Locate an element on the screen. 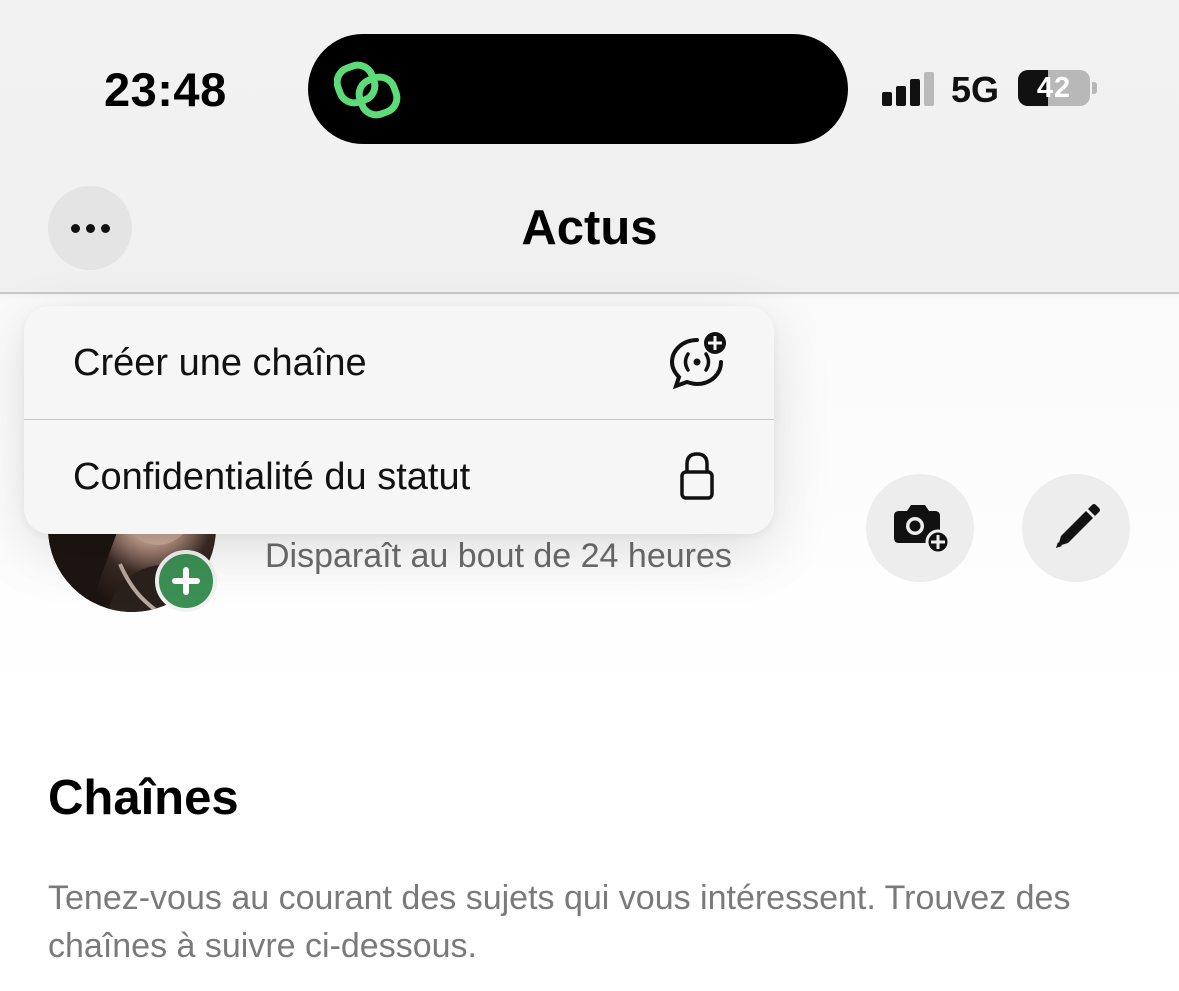 The height and width of the screenshot is (991, 1179). menu-item-status-privacy: Confidentialité du statut is located at coordinates (399, 477).